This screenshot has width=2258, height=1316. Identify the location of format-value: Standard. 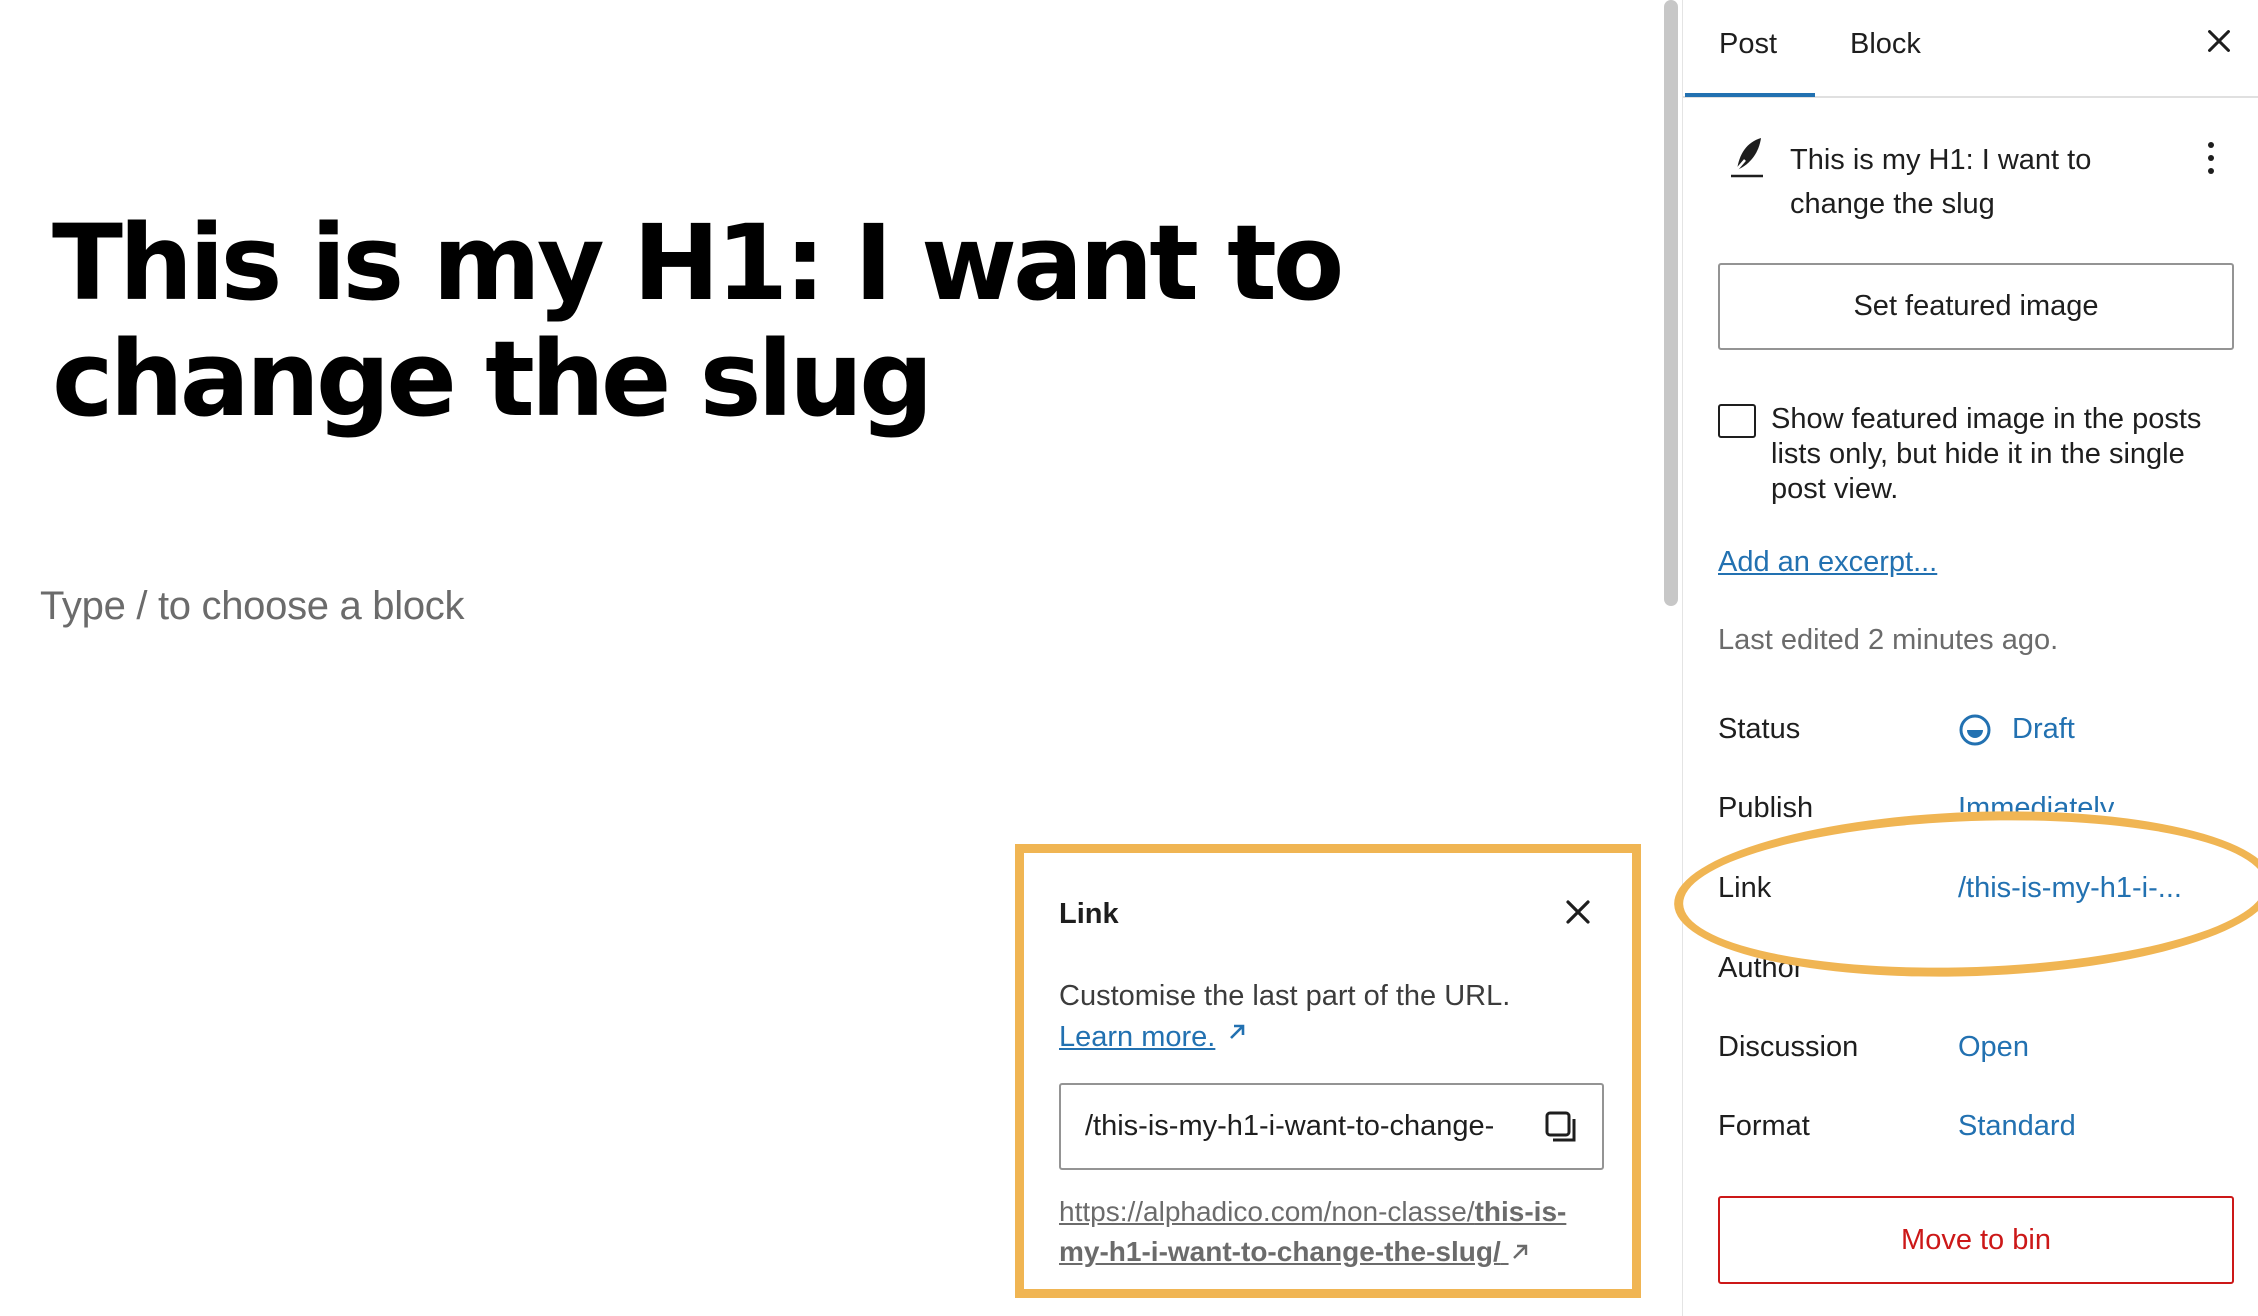
(2017, 1126).